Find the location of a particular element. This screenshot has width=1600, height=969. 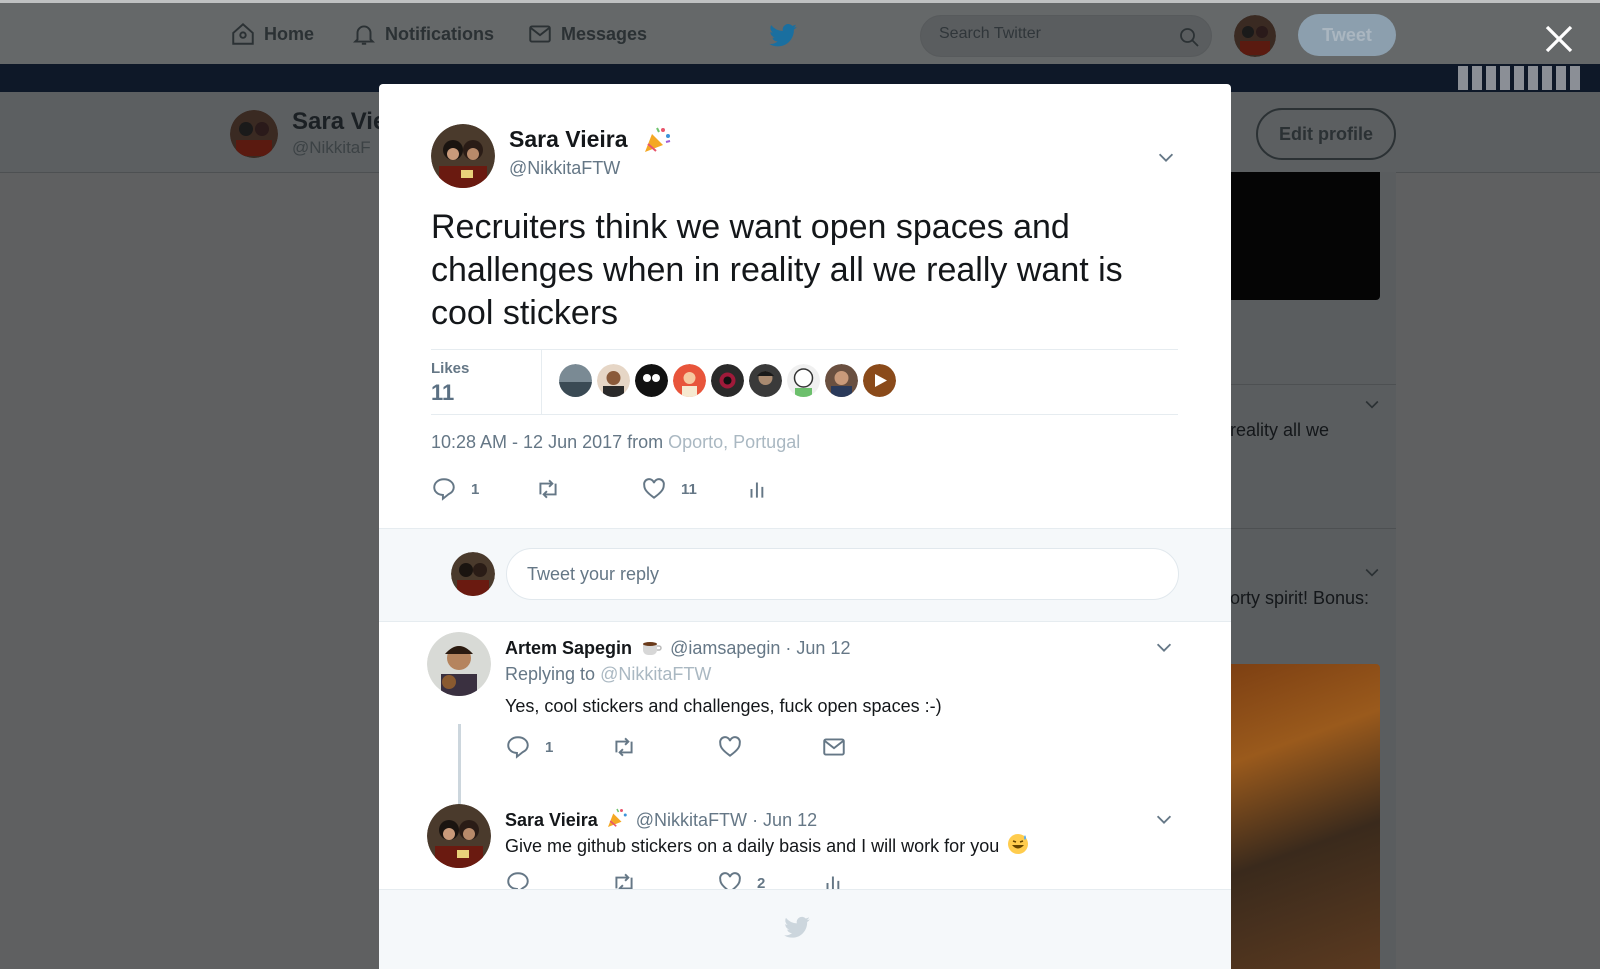

coffee-icon is located at coordinates (652, 648).